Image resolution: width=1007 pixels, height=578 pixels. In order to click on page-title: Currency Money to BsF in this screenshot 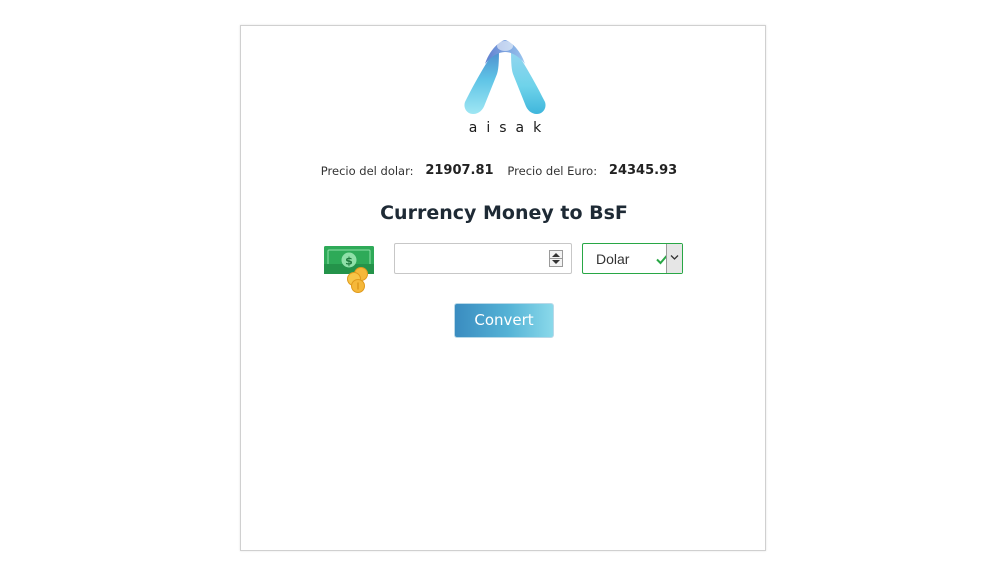, I will do `click(504, 213)`.